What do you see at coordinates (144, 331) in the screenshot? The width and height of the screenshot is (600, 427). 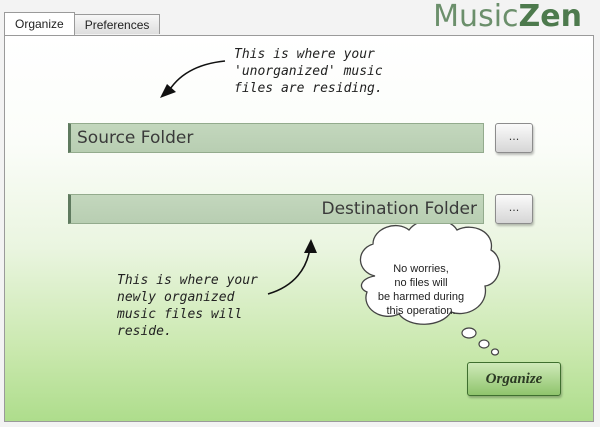 I see `destination-note-line: reside.` at bounding box center [144, 331].